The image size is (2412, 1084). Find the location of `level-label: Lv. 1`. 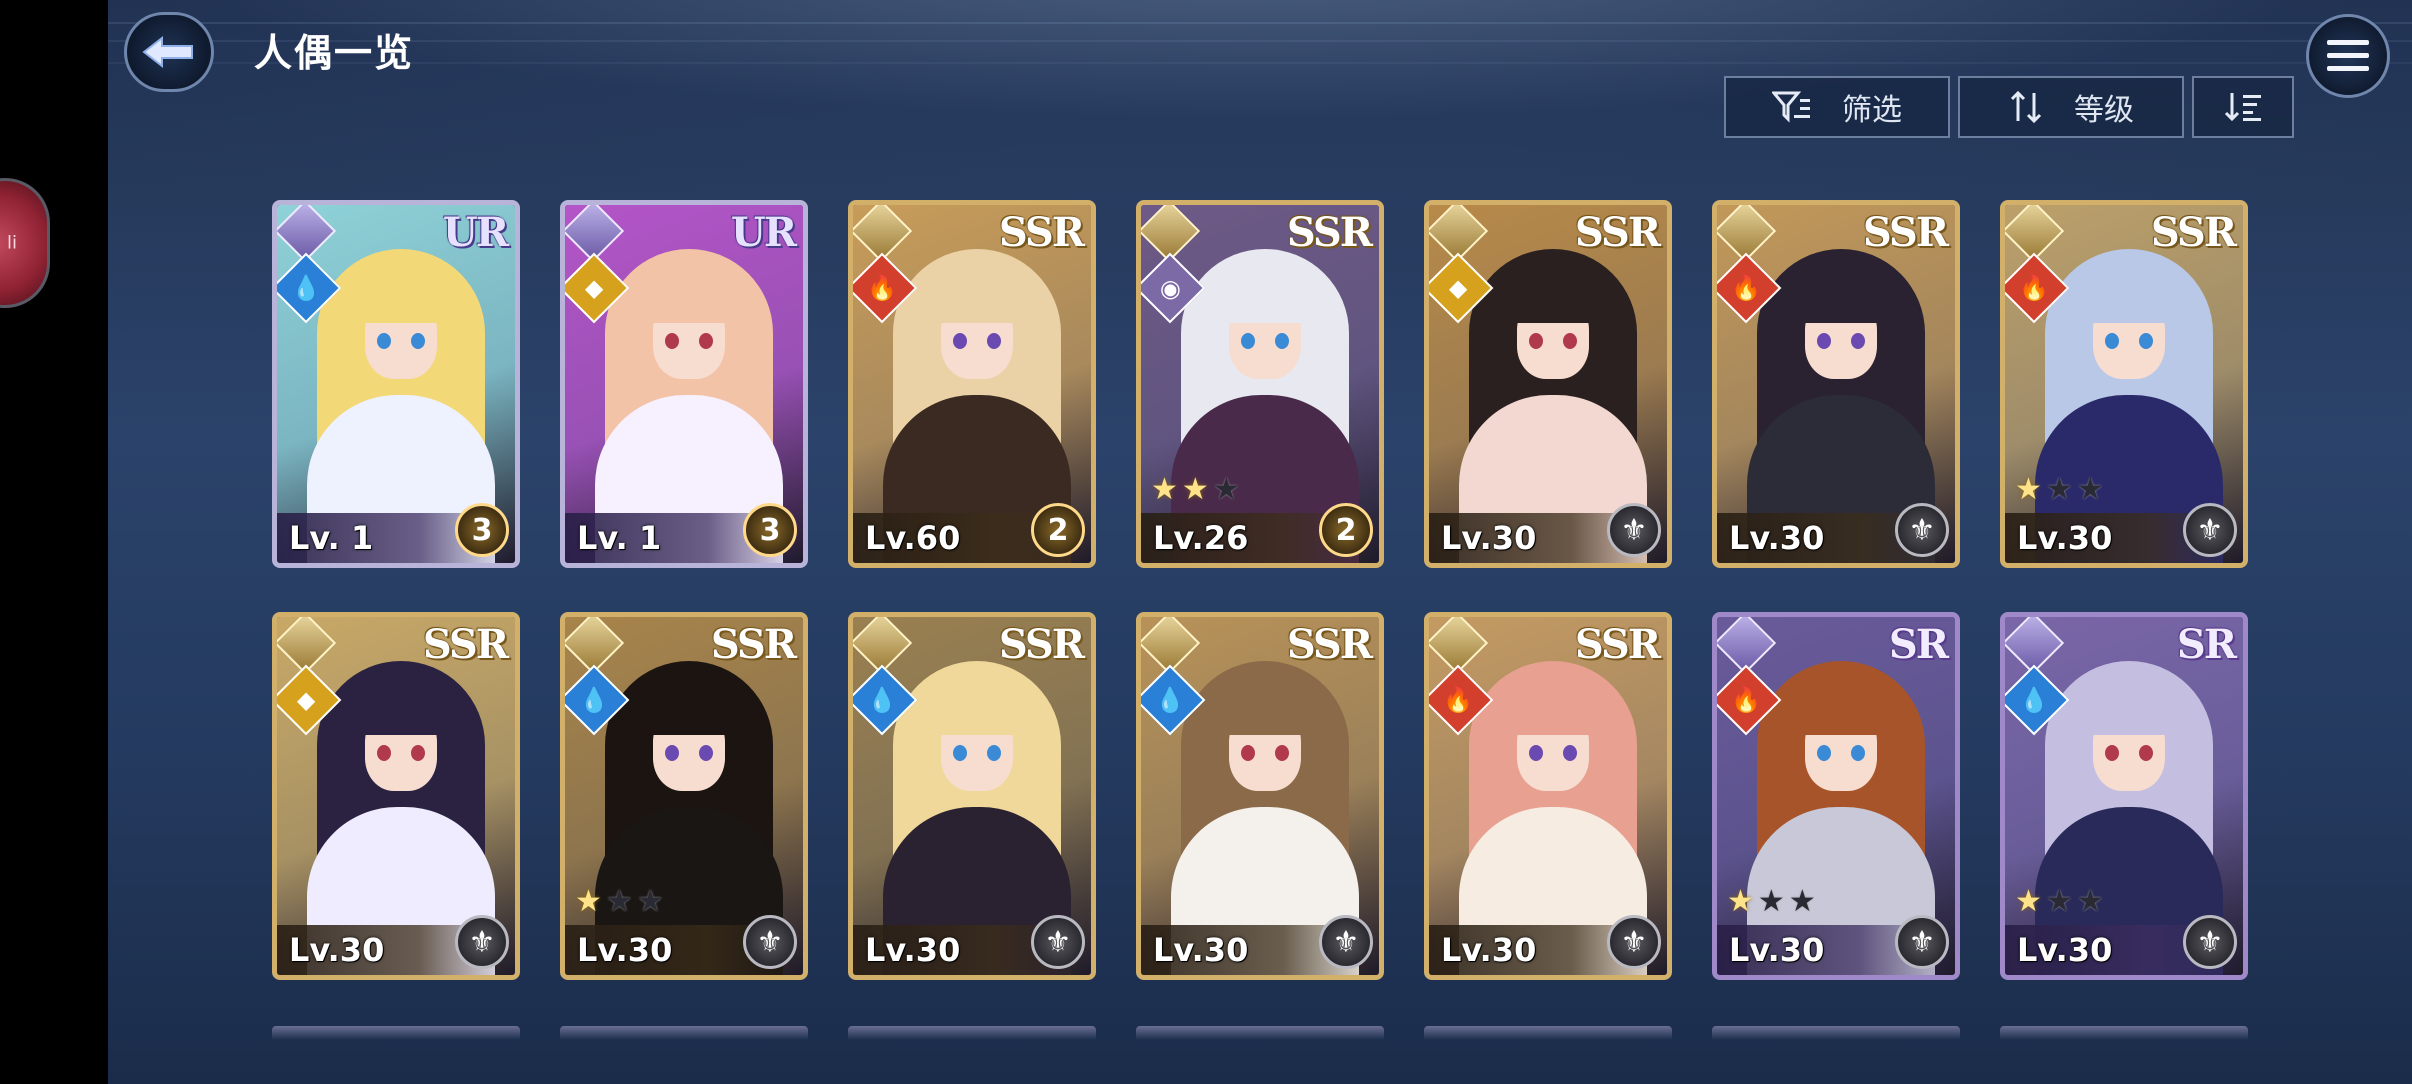

level-label: Lv. 1 is located at coordinates (619, 538).